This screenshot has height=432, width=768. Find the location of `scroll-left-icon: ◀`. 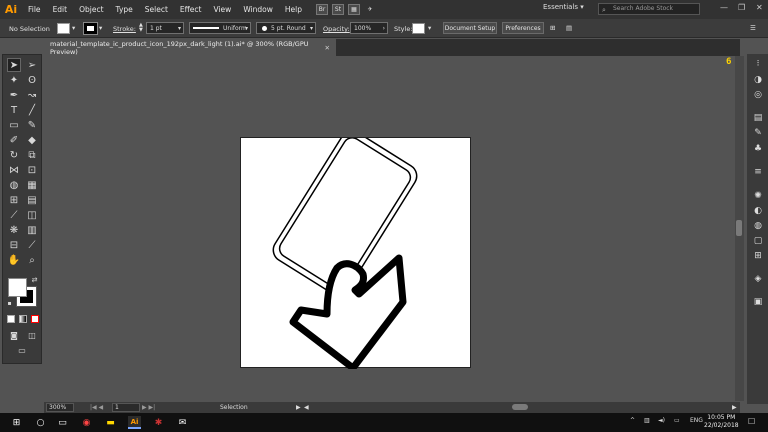

scroll-left-icon: ◀ is located at coordinates (306, 407).